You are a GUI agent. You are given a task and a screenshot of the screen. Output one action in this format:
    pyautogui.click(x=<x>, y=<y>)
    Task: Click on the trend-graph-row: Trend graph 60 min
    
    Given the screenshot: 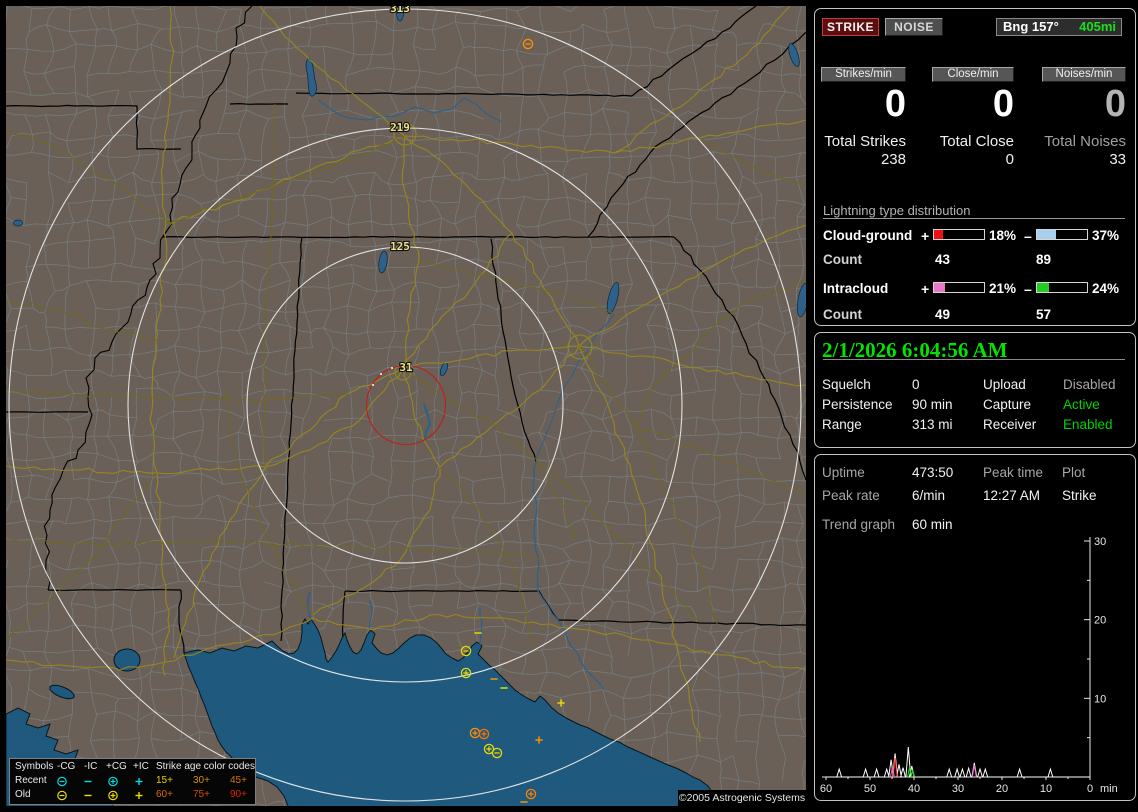 What is the action you would take?
    pyautogui.click(x=975, y=524)
    